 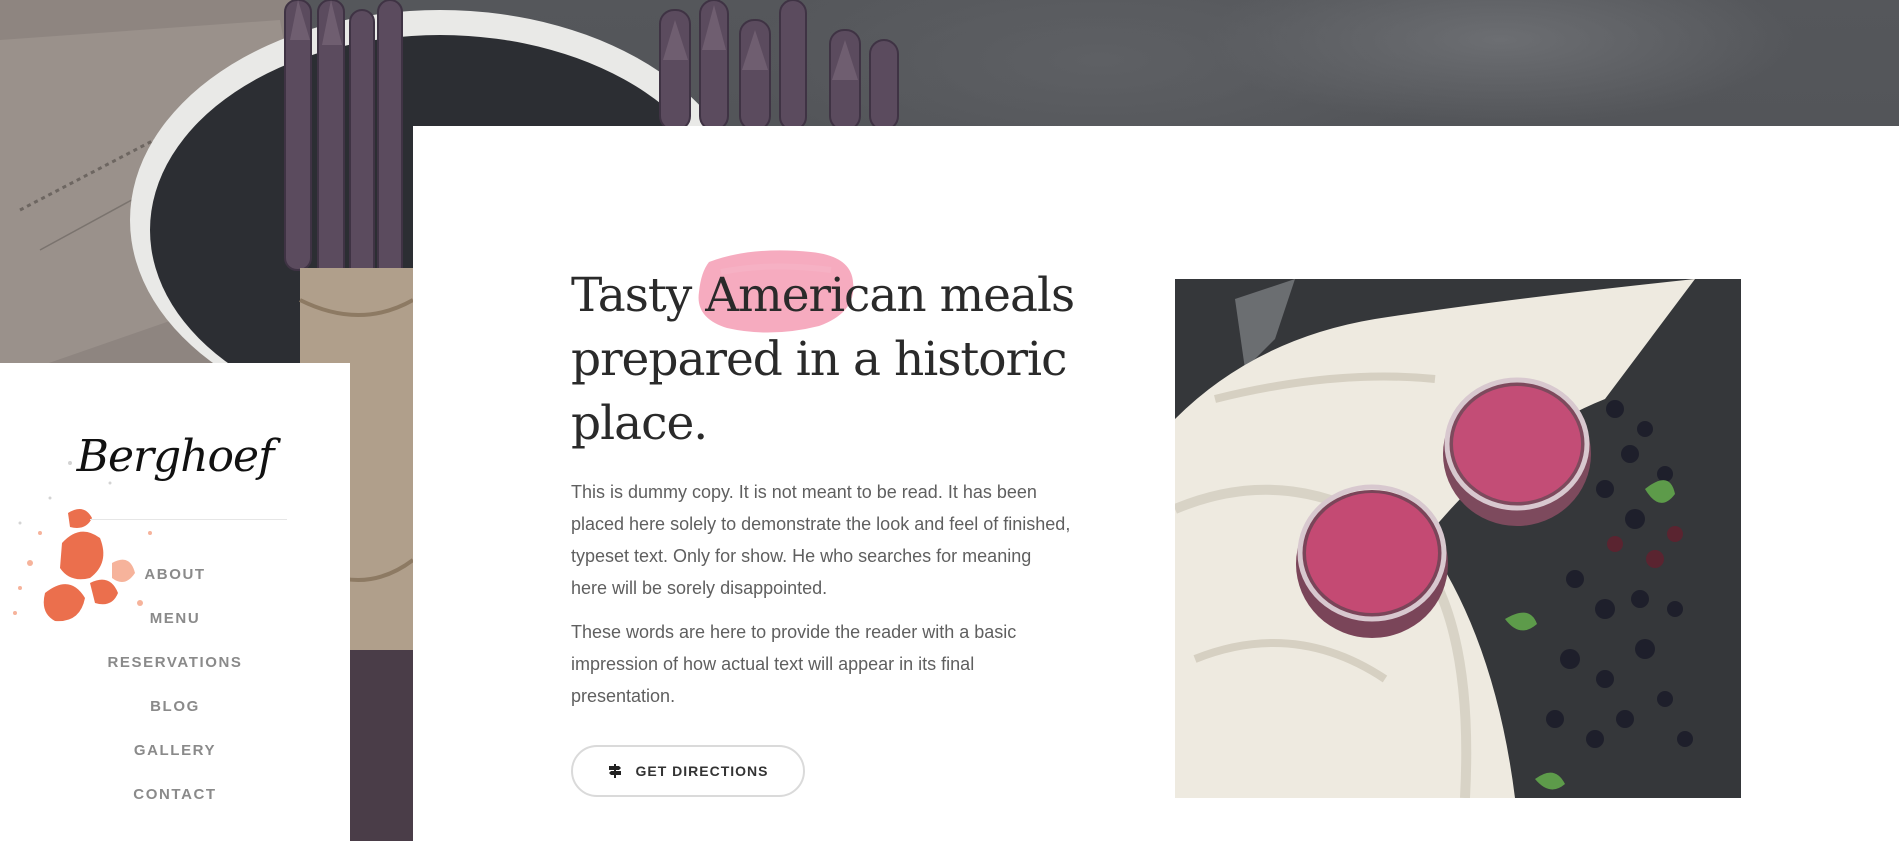 I want to click on get-directions-label: GET DIRECTIONS, so click(x=702, y=771).